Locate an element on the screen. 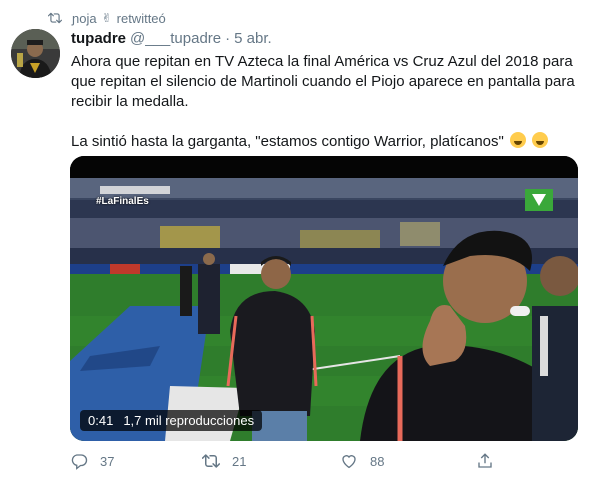 The image size is (591, 480). share-icon is located at coordinates (485, 460).